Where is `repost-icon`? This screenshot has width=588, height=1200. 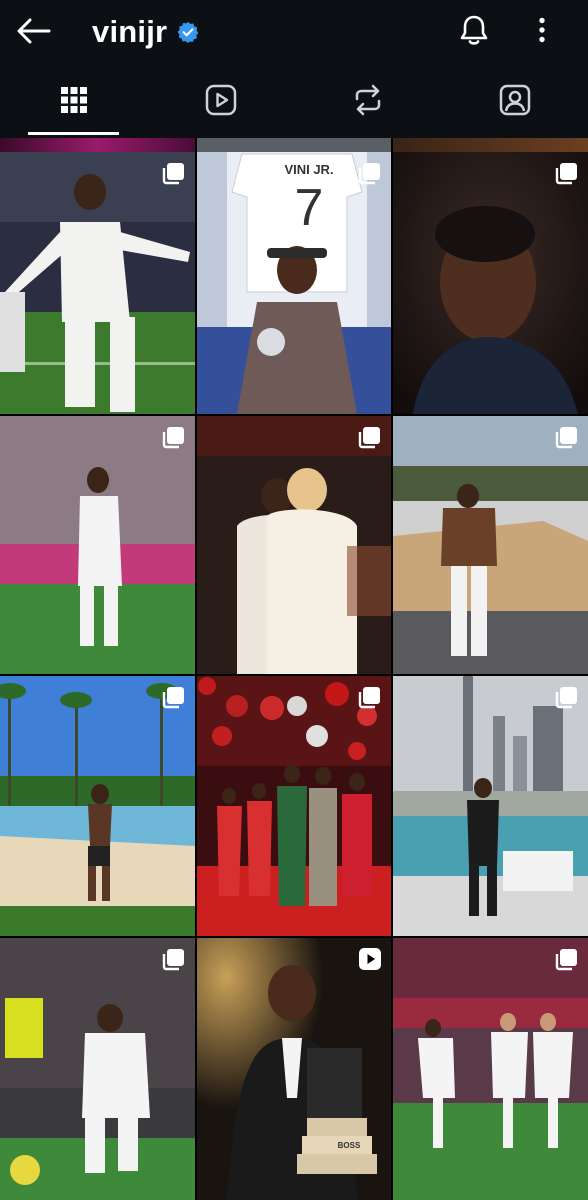
repost-icon is located at coordinates (367, 100).